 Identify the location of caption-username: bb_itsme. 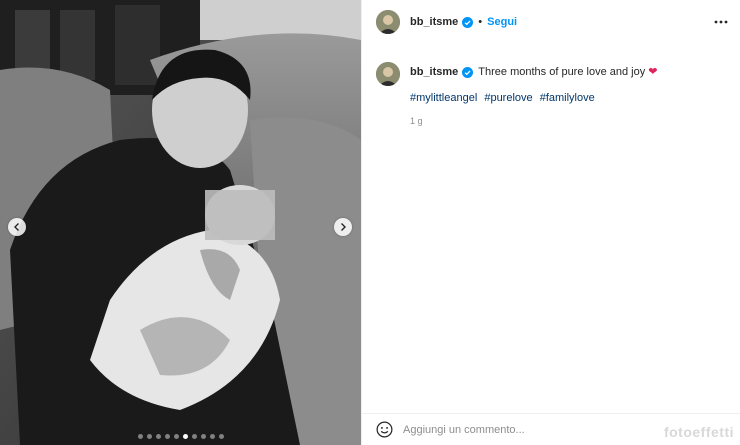
(434, 72).